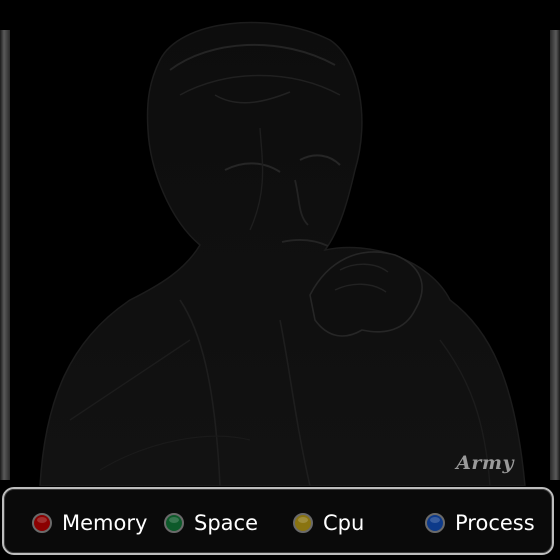 The height and width of the screenshot is (560, 560). Describe the element at coordinates (278, 521) in the screenshot. I see `system-stats-bar: Memory Space Cpu Process` at that location.